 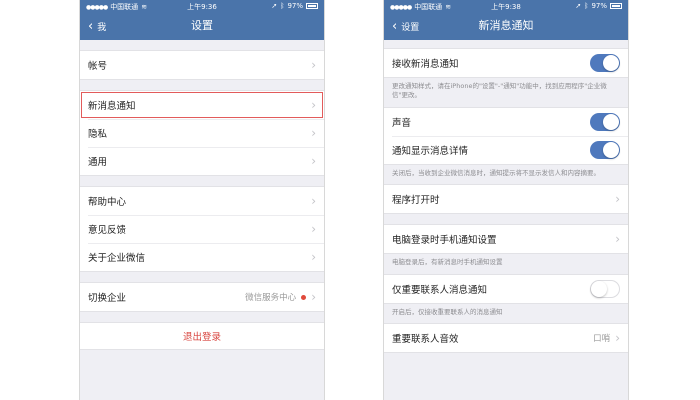 What do you see at coordinates (107, 230) in the screenshot?
I see `row-label: 意见反馈` at bounding box center [107, 230].